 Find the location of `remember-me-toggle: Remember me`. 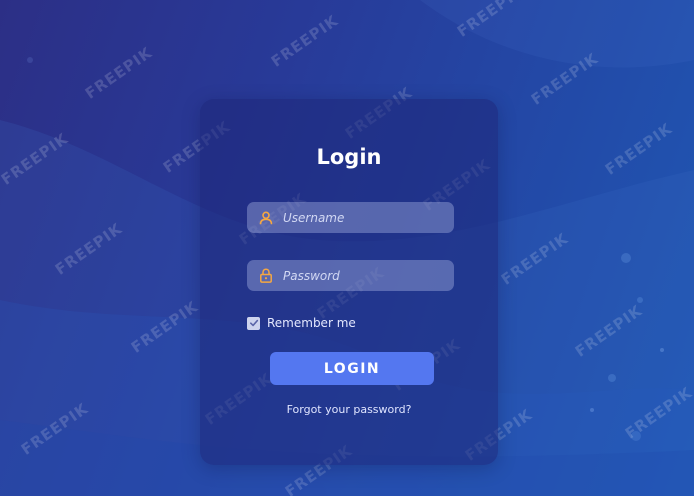

remember-me-toggle: Remember me is located at coordinates (301, 323).